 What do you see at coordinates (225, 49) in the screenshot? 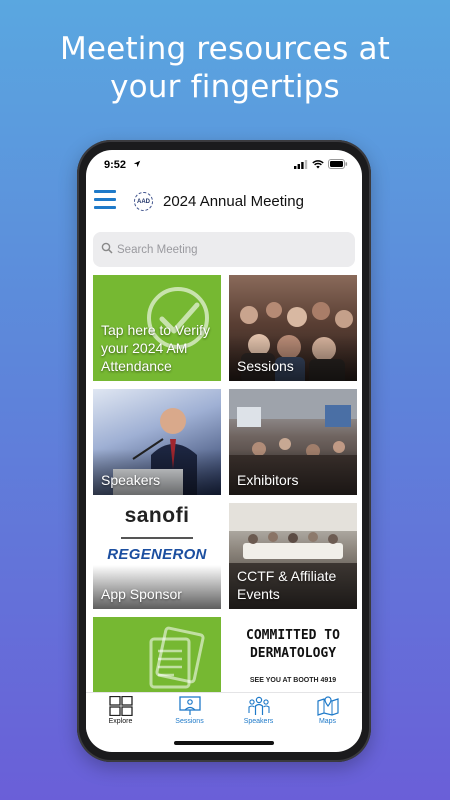
I see `headline-line-1: Meeting resources at` at bounding box center [225, 49].